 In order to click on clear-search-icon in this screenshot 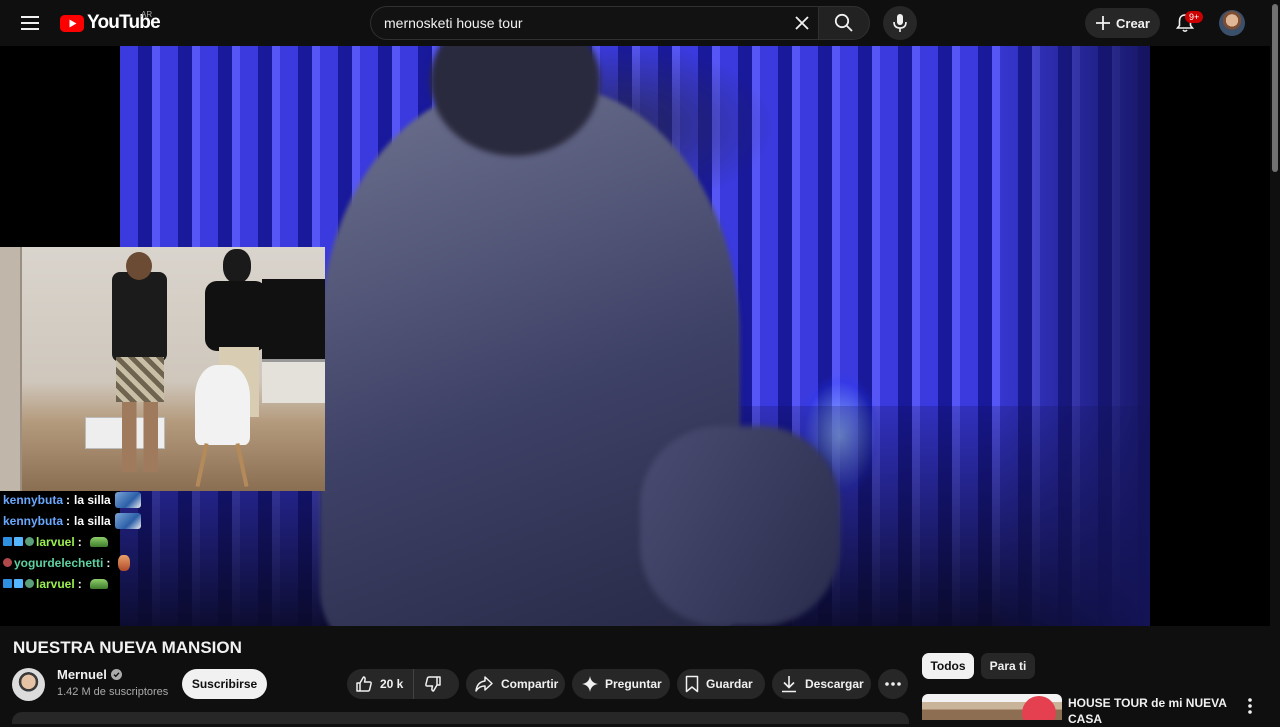, I will do `click(802, 23)`.